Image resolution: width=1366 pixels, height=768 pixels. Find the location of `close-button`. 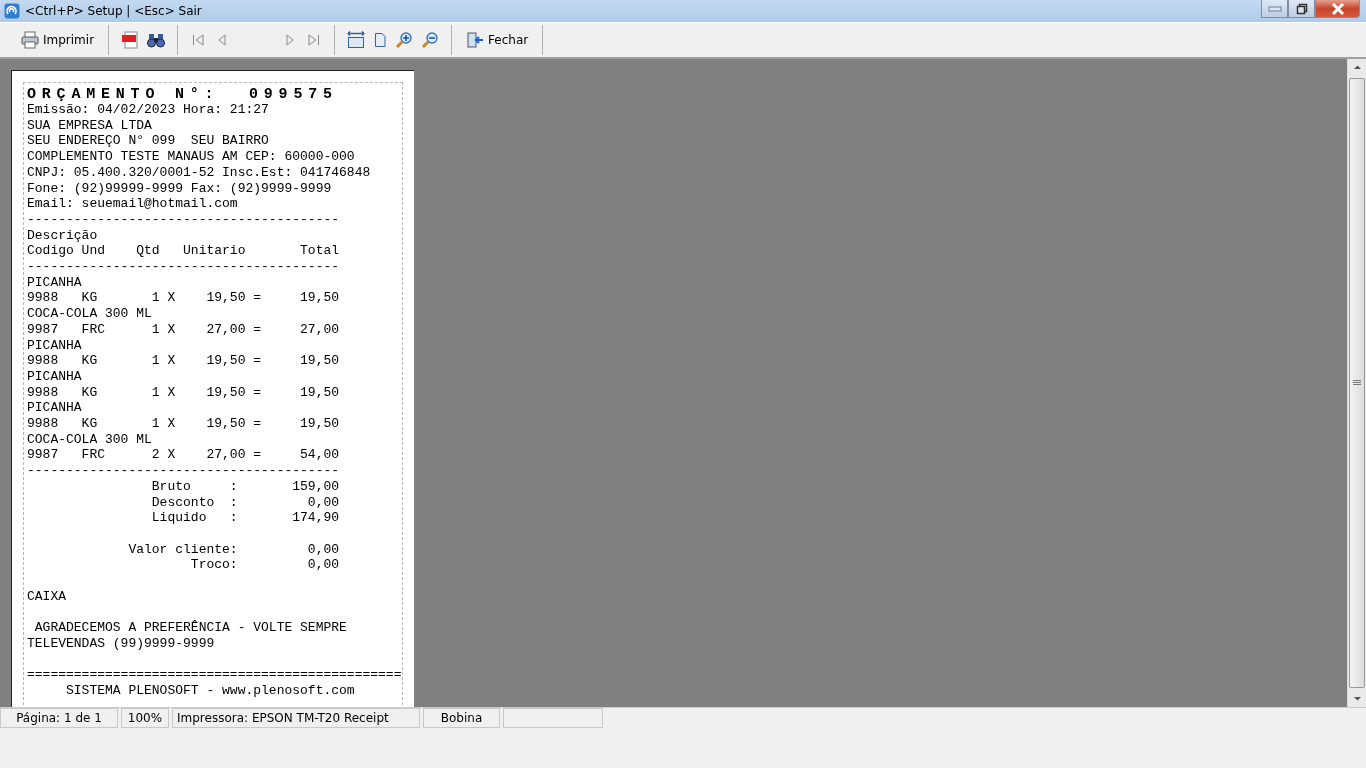

close-button is located at coordinates (1337, 9).